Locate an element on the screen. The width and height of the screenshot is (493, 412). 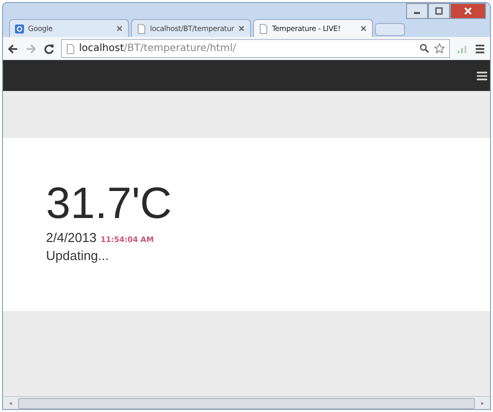
zoom-icon is located at coordinates (424, 48).